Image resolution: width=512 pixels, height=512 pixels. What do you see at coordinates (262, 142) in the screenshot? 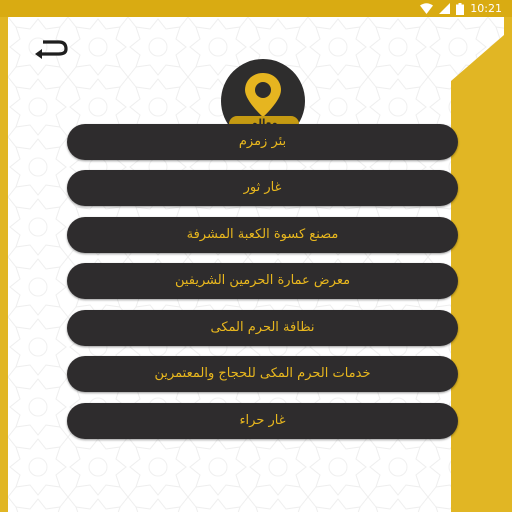
I see `menu-item-zamzam-well: بئر زمزم` at bounding box center [262, 142].